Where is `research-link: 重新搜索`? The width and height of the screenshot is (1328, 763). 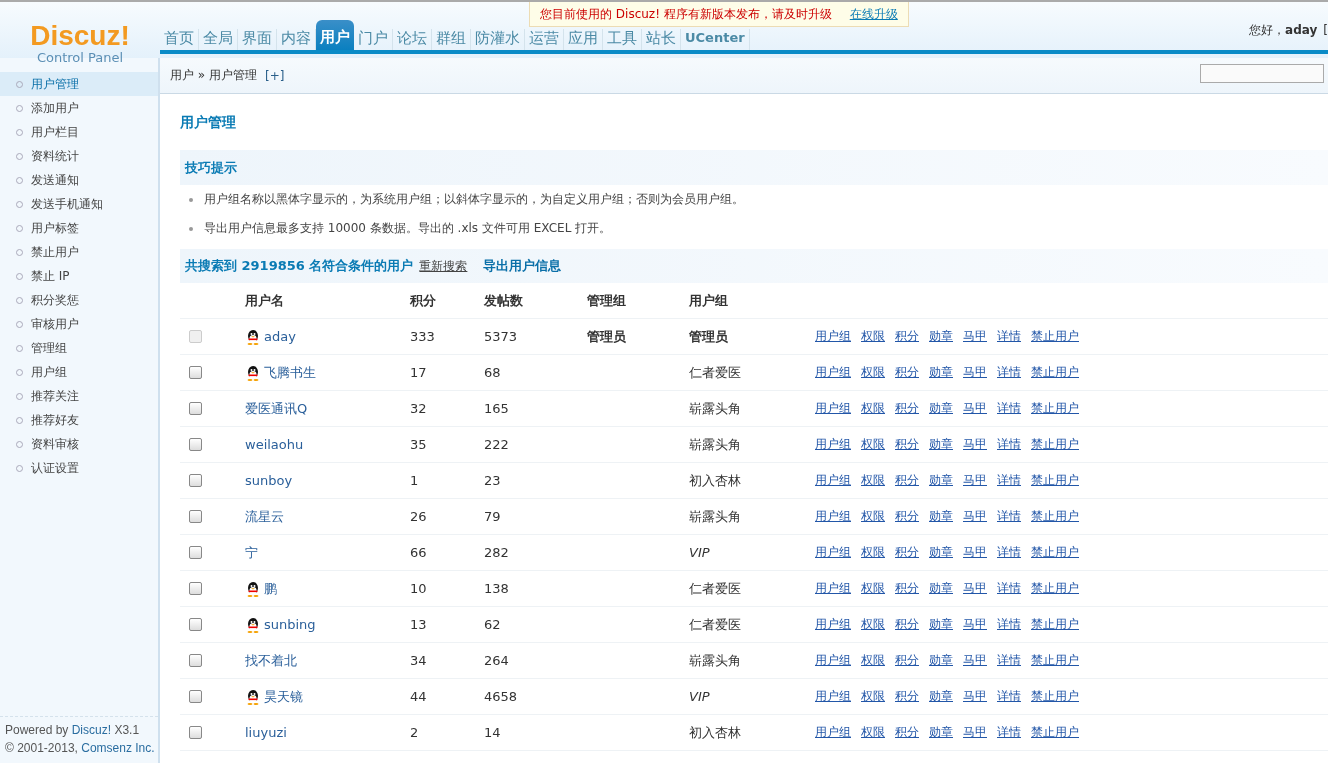
research-link: 重新搜索 is located at coordinates (443, 266).